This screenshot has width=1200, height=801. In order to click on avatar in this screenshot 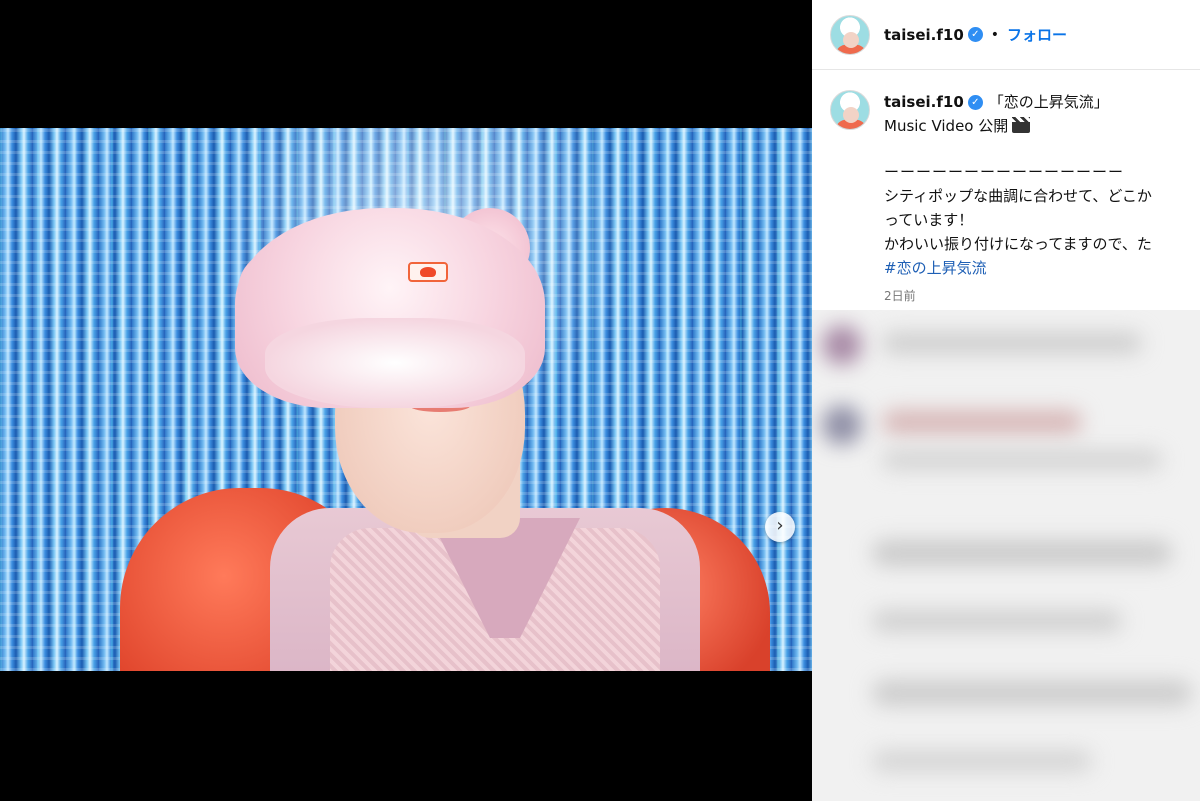, I will do `click(850, 34)`.